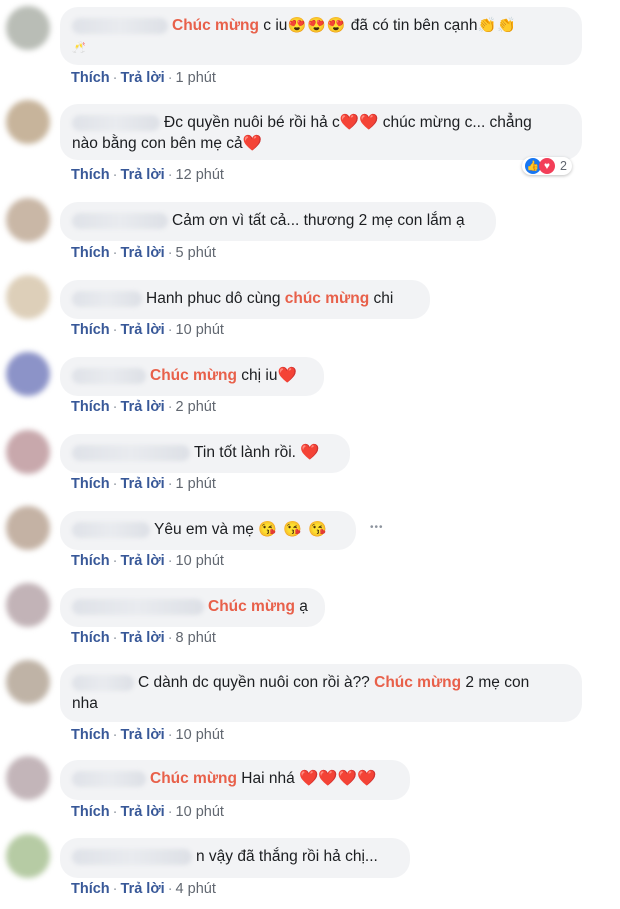 The height and width of the screenshot is (909, 620). Describe the element at coordinates (563, 166) in the screenshot. I see `reaction-count: 2` at that location.